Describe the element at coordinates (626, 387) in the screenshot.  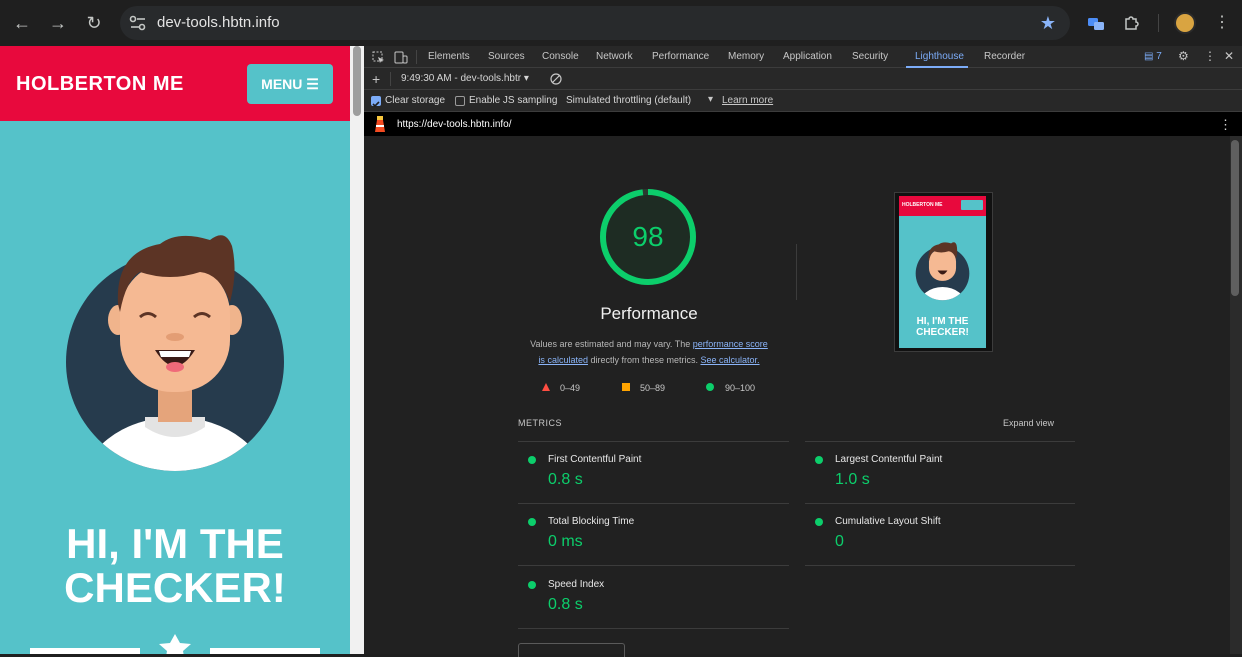
I see `average-square-icon` at that location.